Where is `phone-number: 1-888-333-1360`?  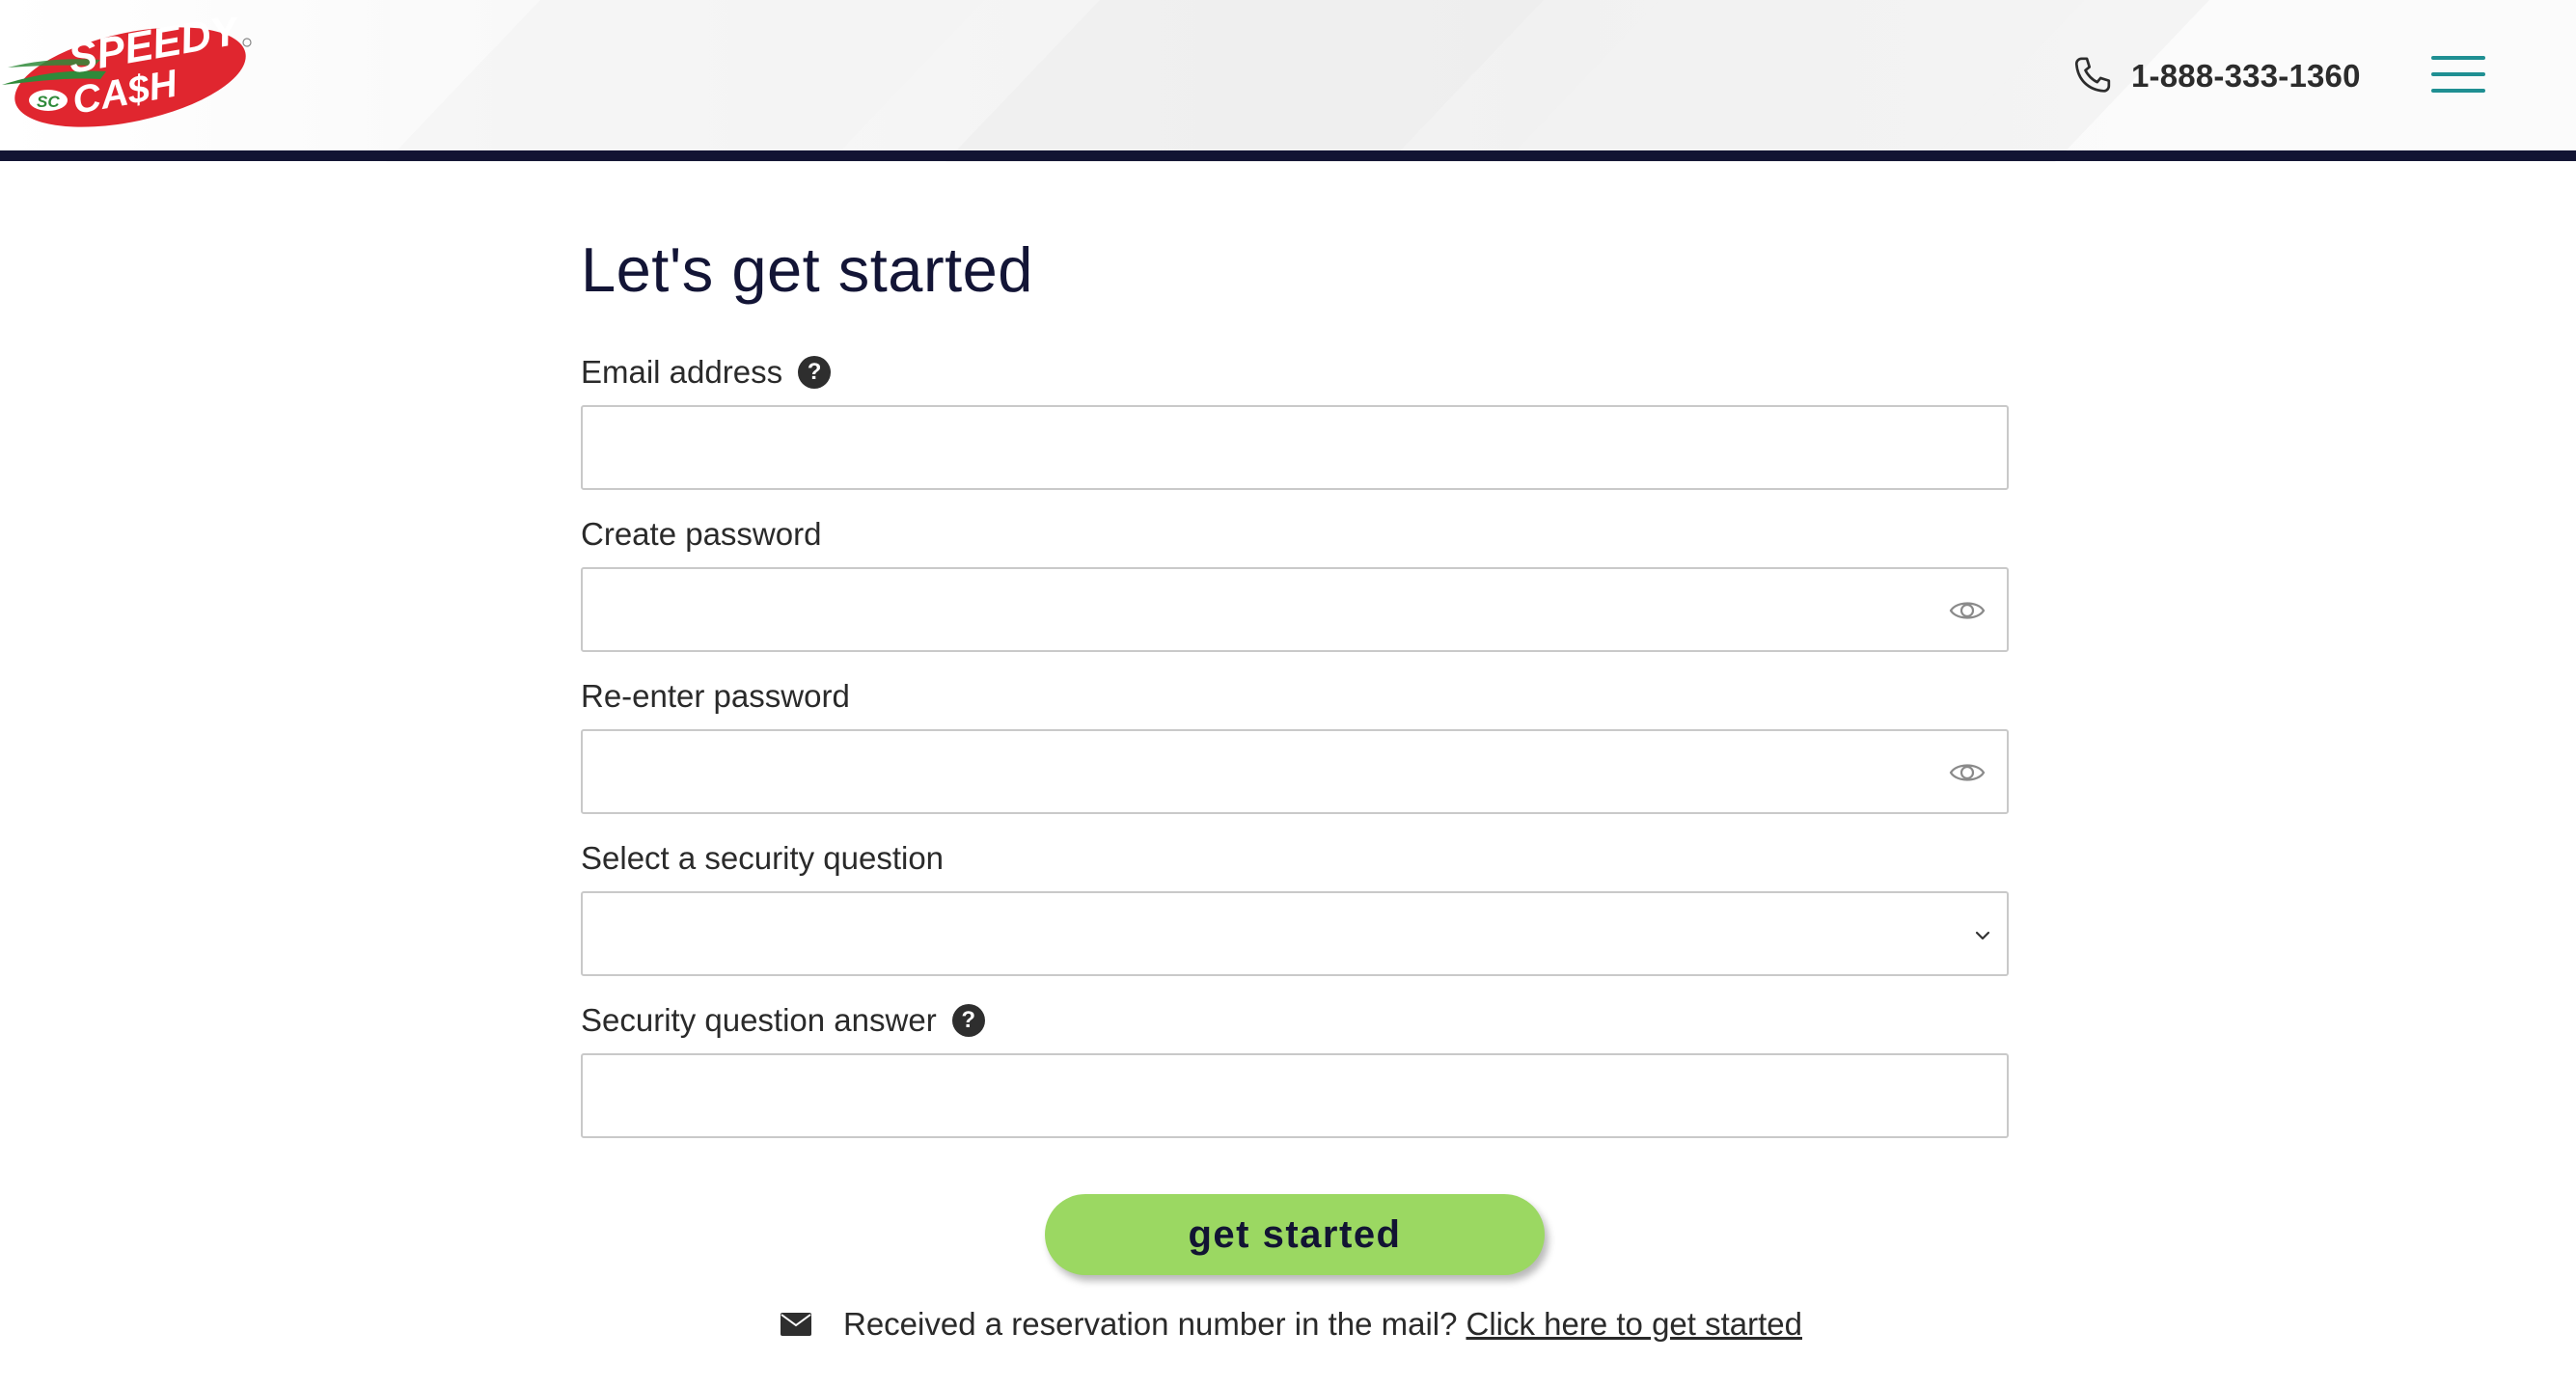 phone-number: 1-888-333-1360 is located at coordinates (2246, 77).